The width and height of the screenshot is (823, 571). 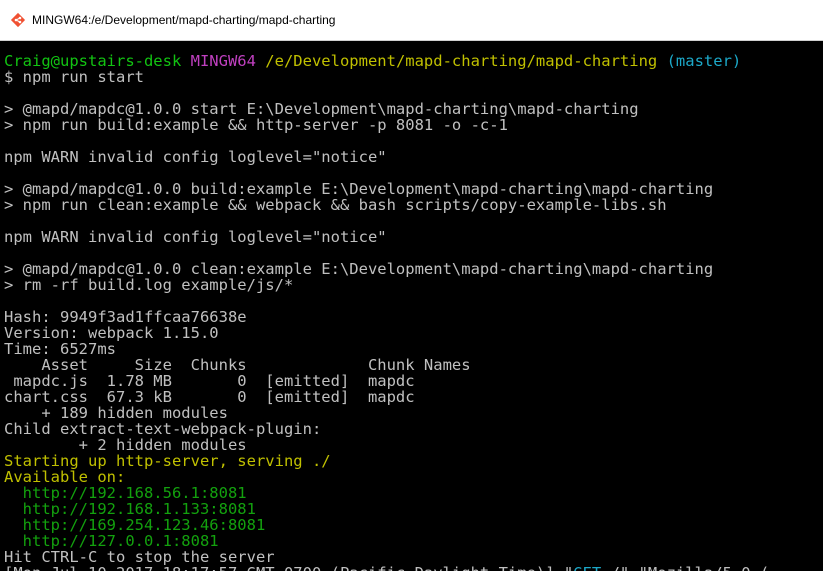 I want to click on terminal-line: Starting up http-server, serving ./, so click(x=386, y=461).